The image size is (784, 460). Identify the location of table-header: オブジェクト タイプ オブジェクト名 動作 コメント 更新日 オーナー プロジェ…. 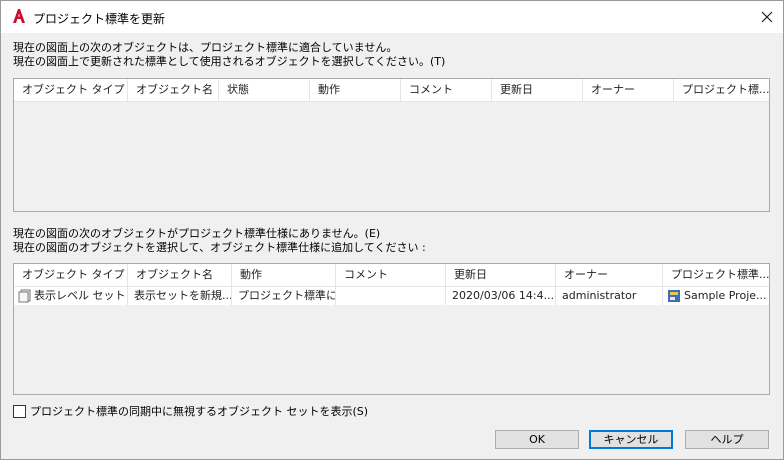
(391, 275).